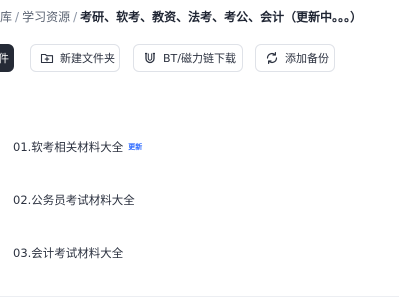 Image resolution: width=399 pixels, height=300 pixels. Describe the element at coordinates (150, 58) in the screenshot. I see `magnet-icon` at that location.